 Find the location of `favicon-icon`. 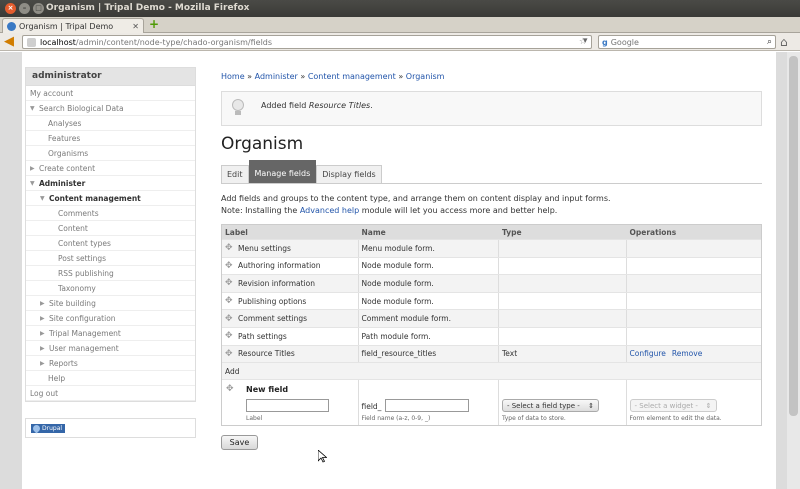

favicon-icon is located at coordinates (11, 26).